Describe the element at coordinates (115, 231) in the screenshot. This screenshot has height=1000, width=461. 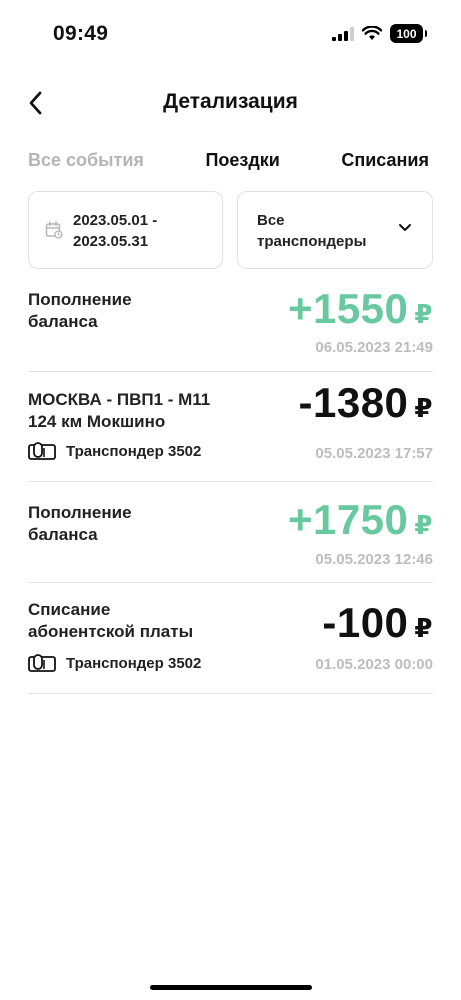
I see `date-range-text: 2023.05.01 - 2023.05.31` at that location.